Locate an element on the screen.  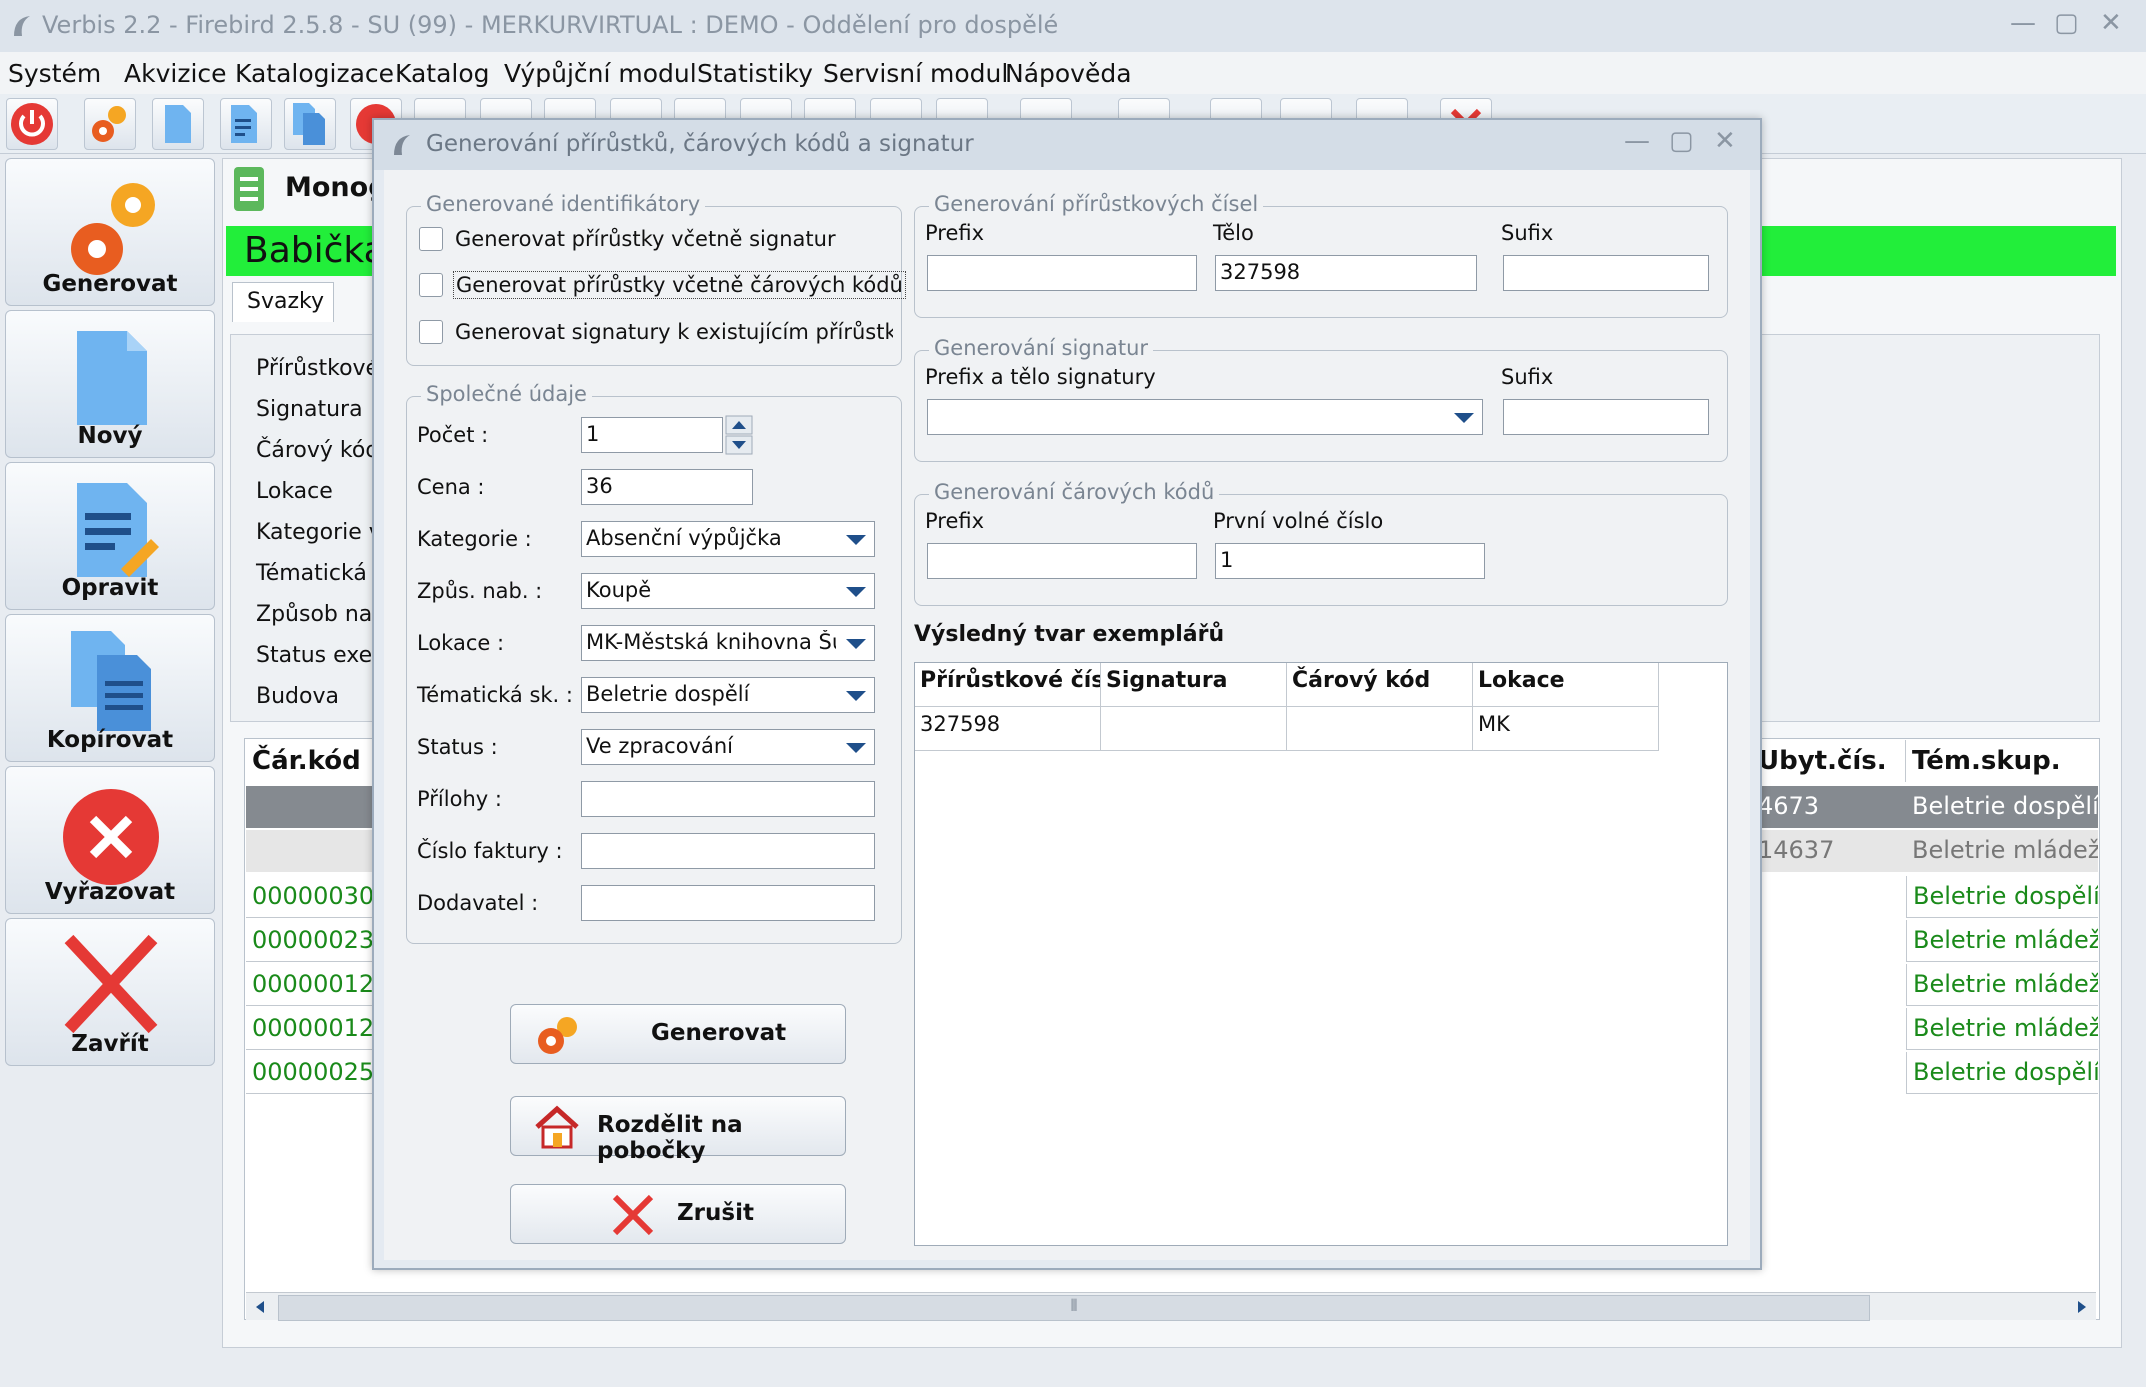
dialog-minimize-button: — is located at coordinates (1637, 141).